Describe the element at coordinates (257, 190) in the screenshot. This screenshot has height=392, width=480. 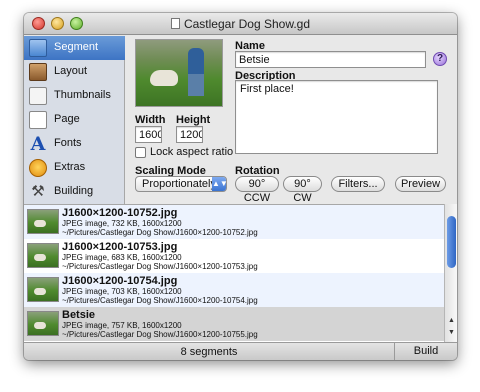
I see `rotate-ccw-button: 90° CCW` at that location.